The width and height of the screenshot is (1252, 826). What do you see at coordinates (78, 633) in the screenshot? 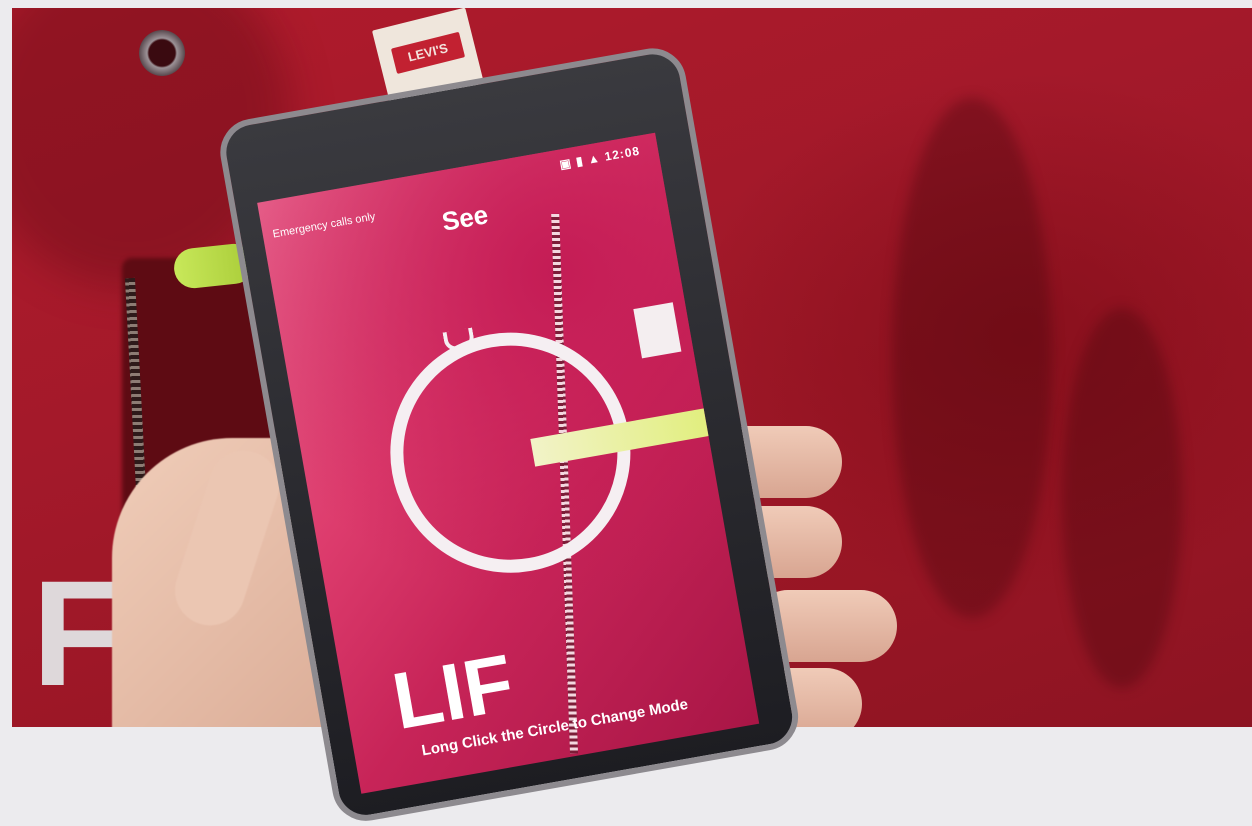
I see `shirt-letter: F` at bounding box center [78, 633].